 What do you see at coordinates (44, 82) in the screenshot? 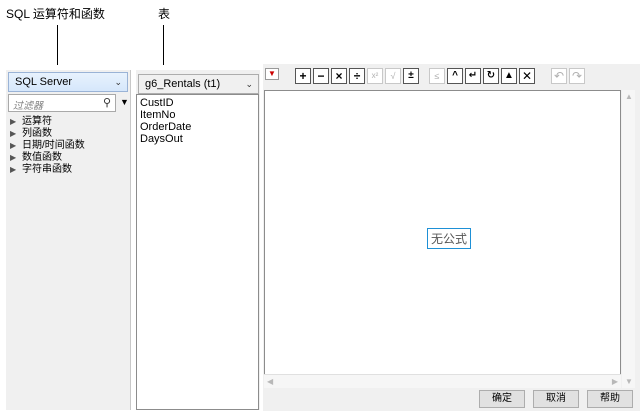
I see `sql-dialect-value: SQL Server` at bounding box center [44, 82].